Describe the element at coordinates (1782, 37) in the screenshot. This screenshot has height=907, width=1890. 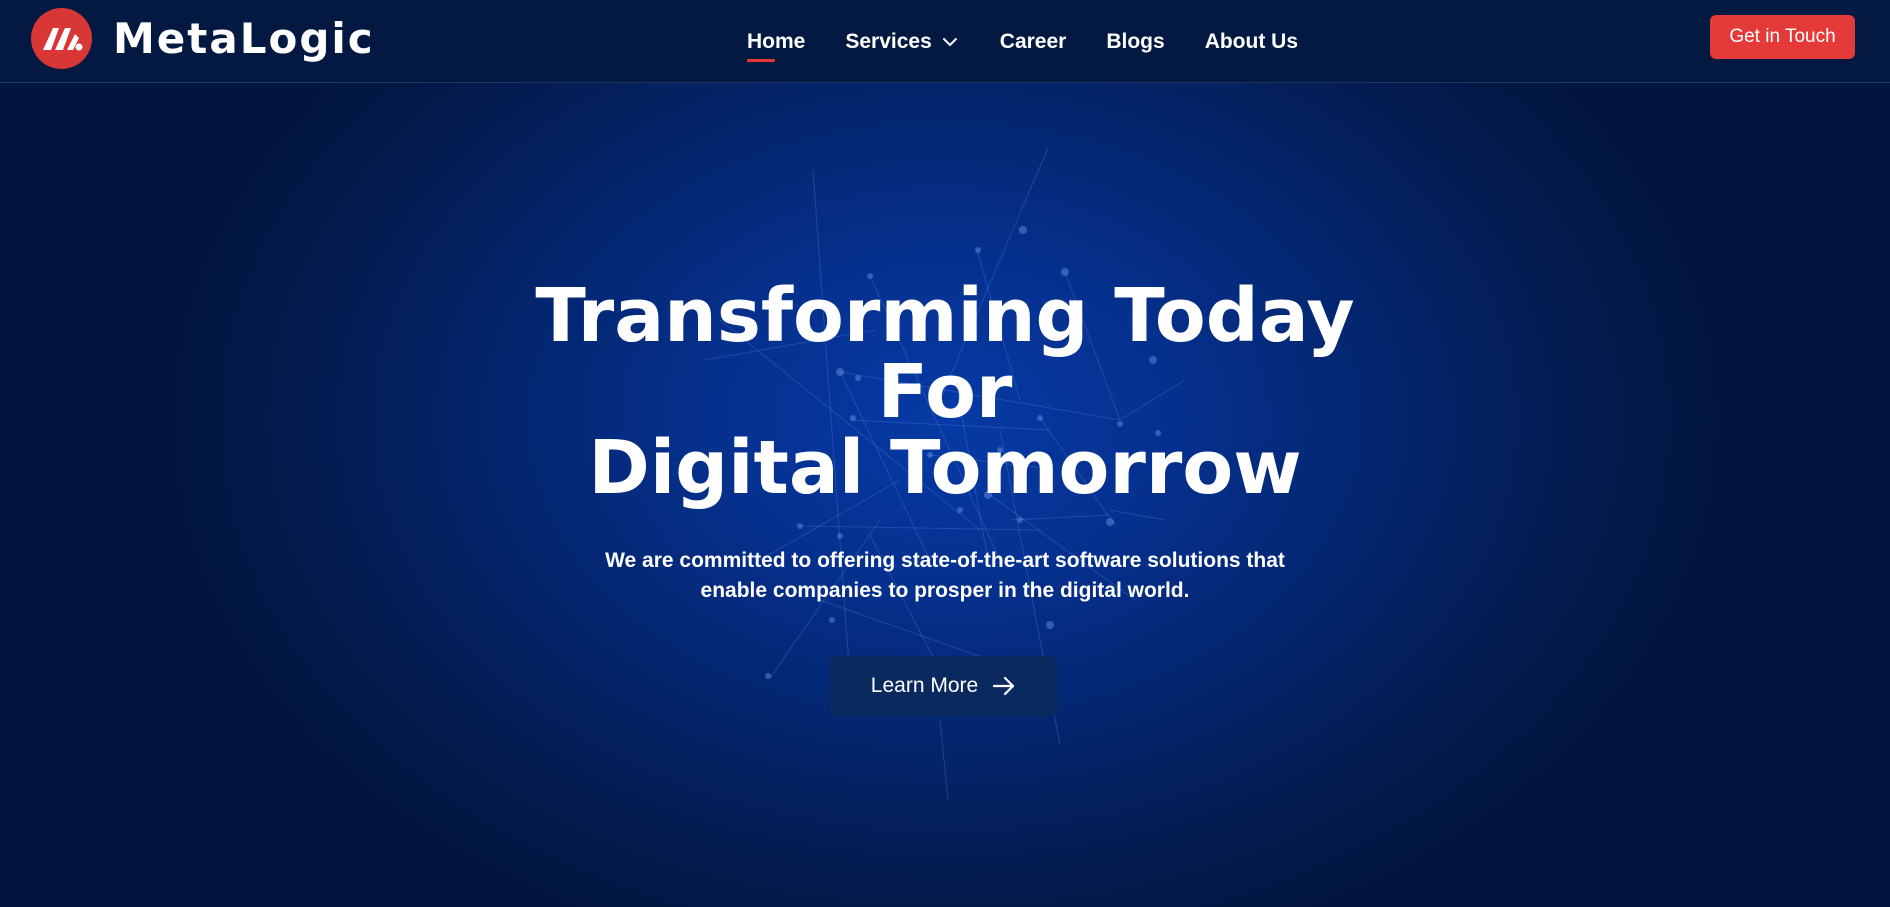
I see `get-in-touch-button: Get in Touch` at that location.